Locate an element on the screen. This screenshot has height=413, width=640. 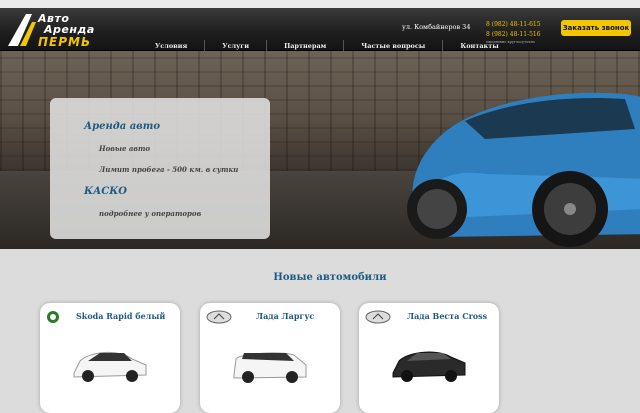
top-strip is located at coordinates (320, 4).